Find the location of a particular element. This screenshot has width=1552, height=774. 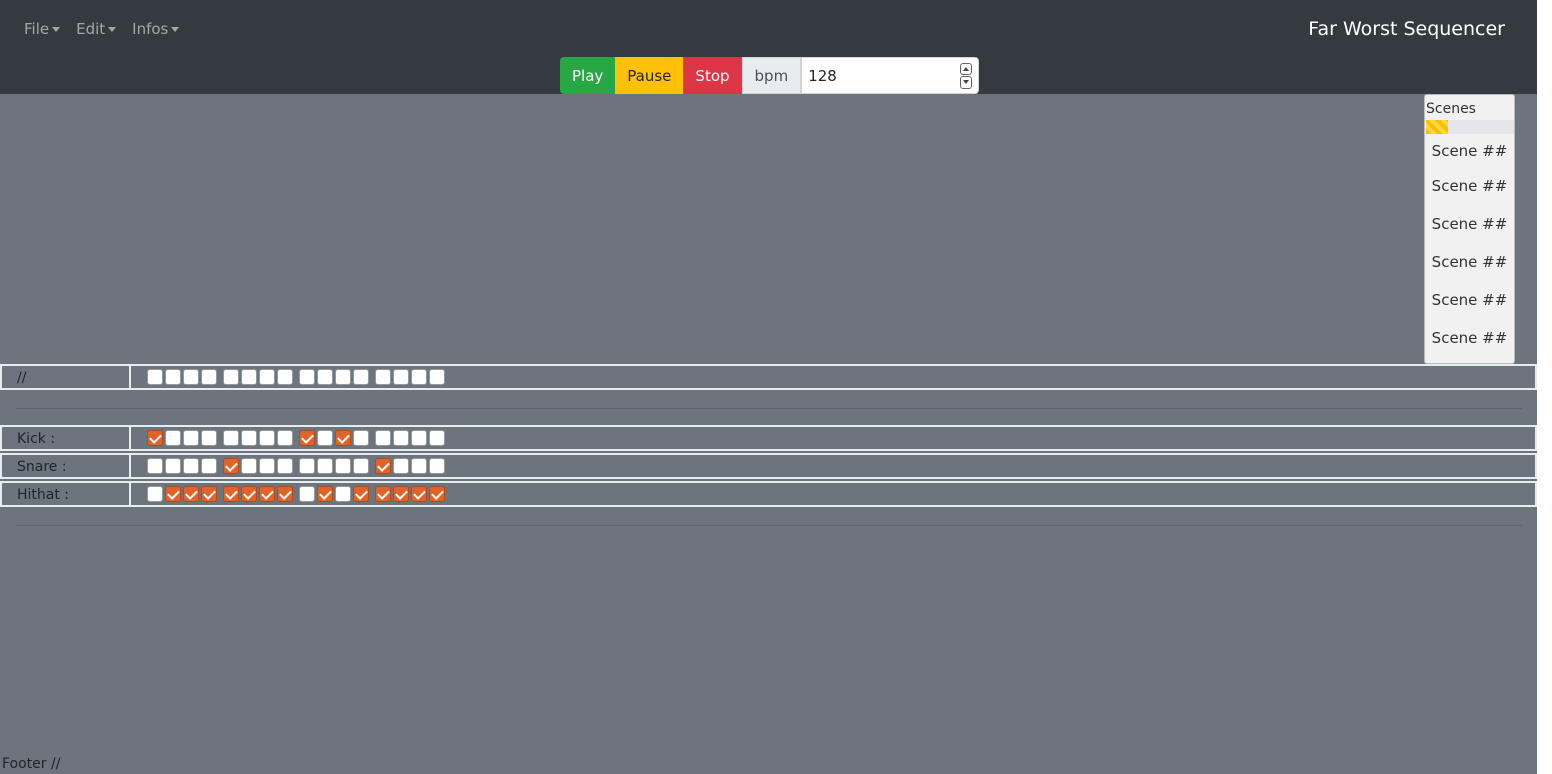

file-menu: File is located at coordinates (42, 29).